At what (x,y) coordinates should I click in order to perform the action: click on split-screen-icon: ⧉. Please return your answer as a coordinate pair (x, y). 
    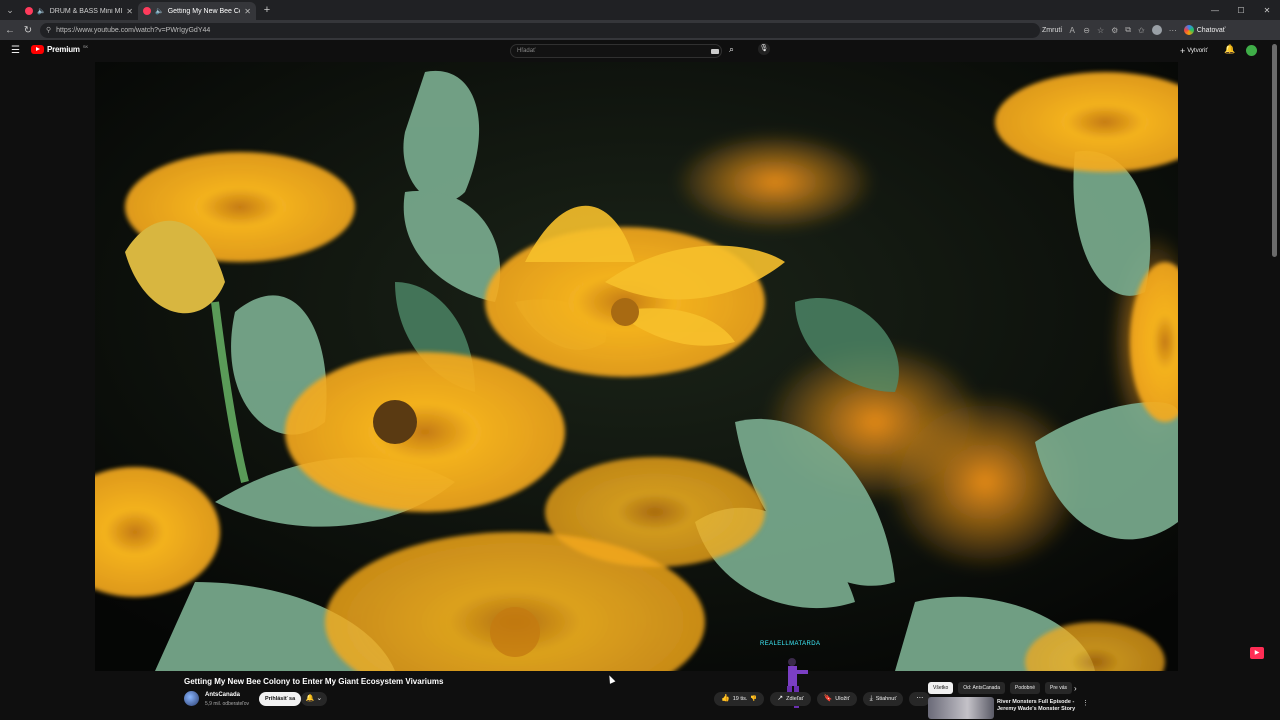
    Looking at the image, I should click on (1128, 30).